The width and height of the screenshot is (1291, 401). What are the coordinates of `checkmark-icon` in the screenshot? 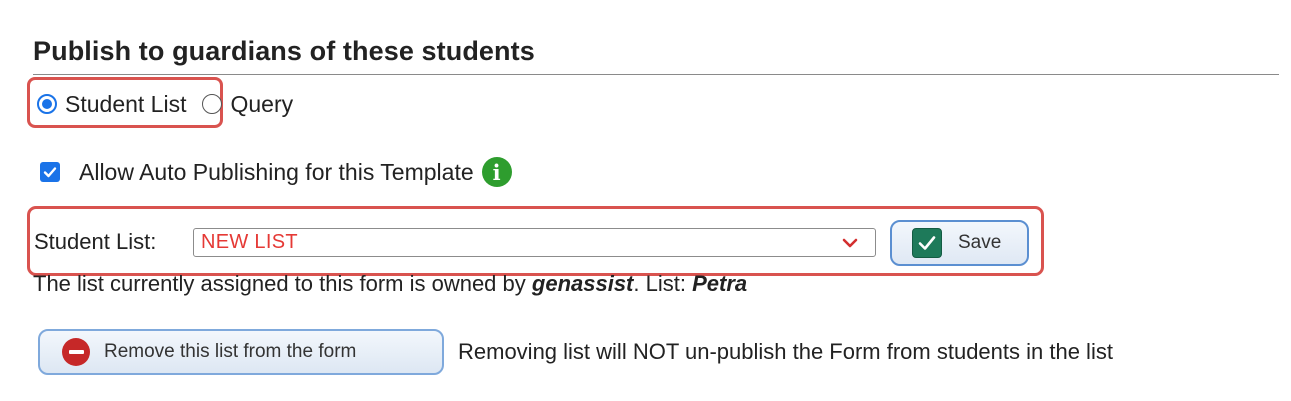 It's located at (50, 172).